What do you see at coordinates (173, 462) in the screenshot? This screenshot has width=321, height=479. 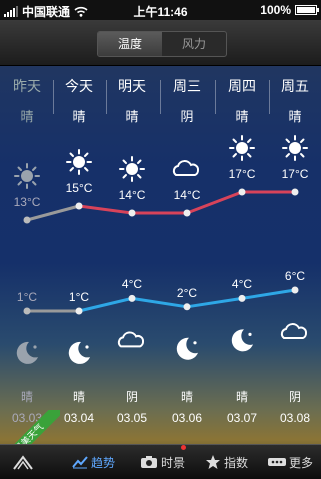 I see `tab-scene-label: 时景` at bounding box center [173, 462].